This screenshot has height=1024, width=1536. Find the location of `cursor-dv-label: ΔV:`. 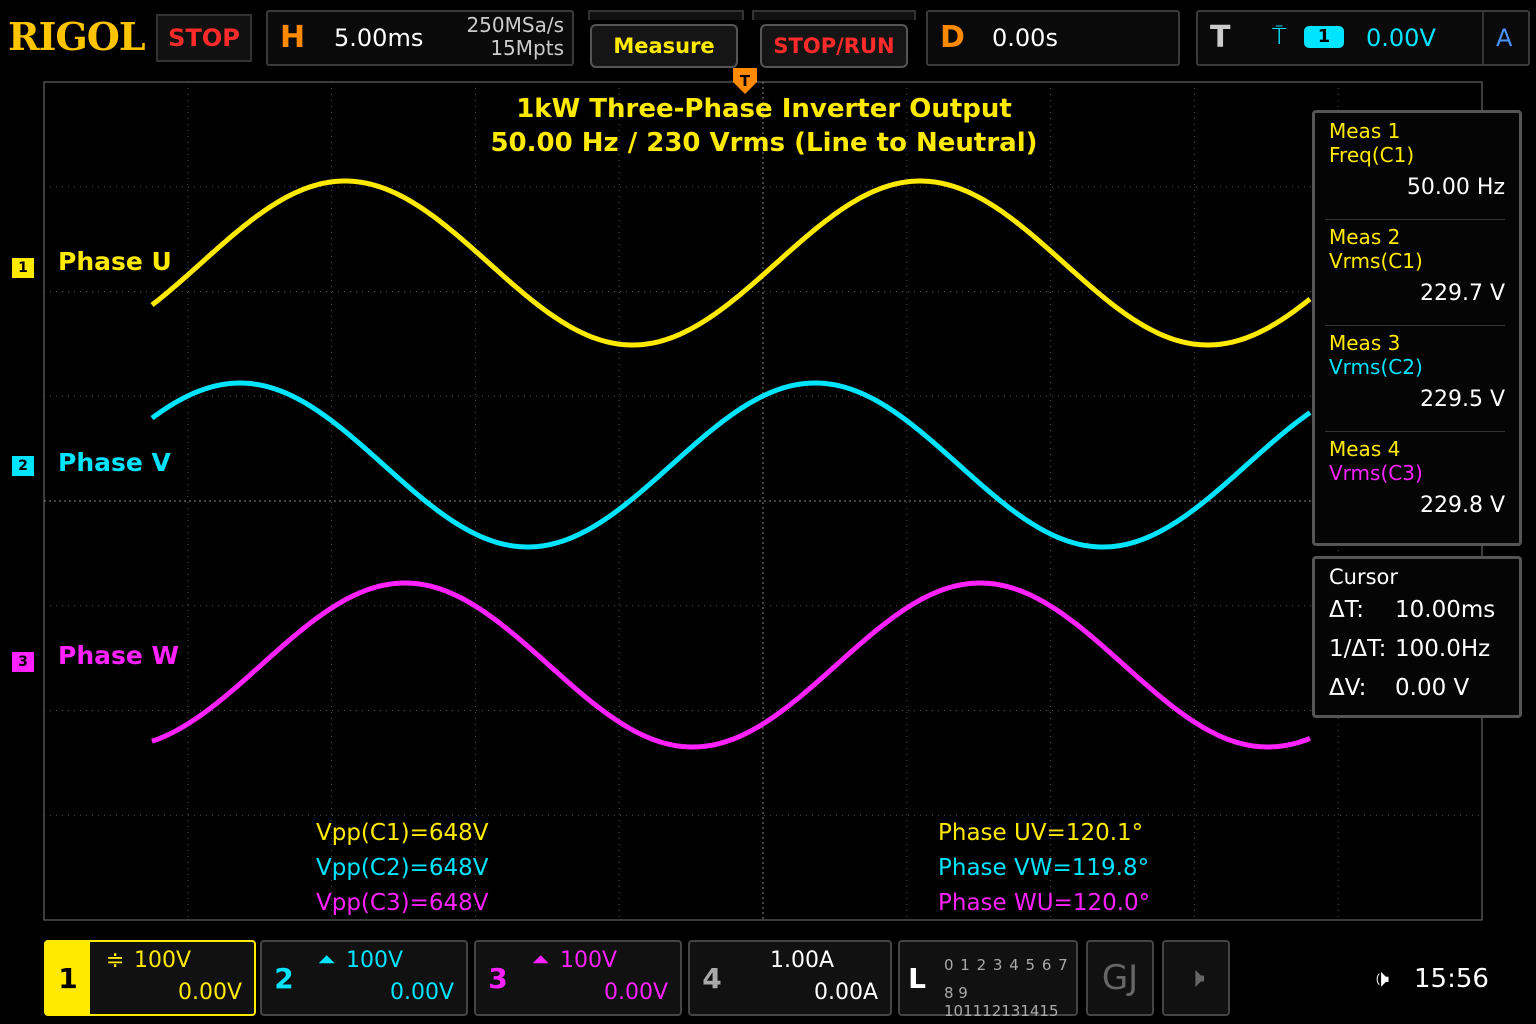

cursor-dv-label: ΔV: is located at coordinates (1348, 688).